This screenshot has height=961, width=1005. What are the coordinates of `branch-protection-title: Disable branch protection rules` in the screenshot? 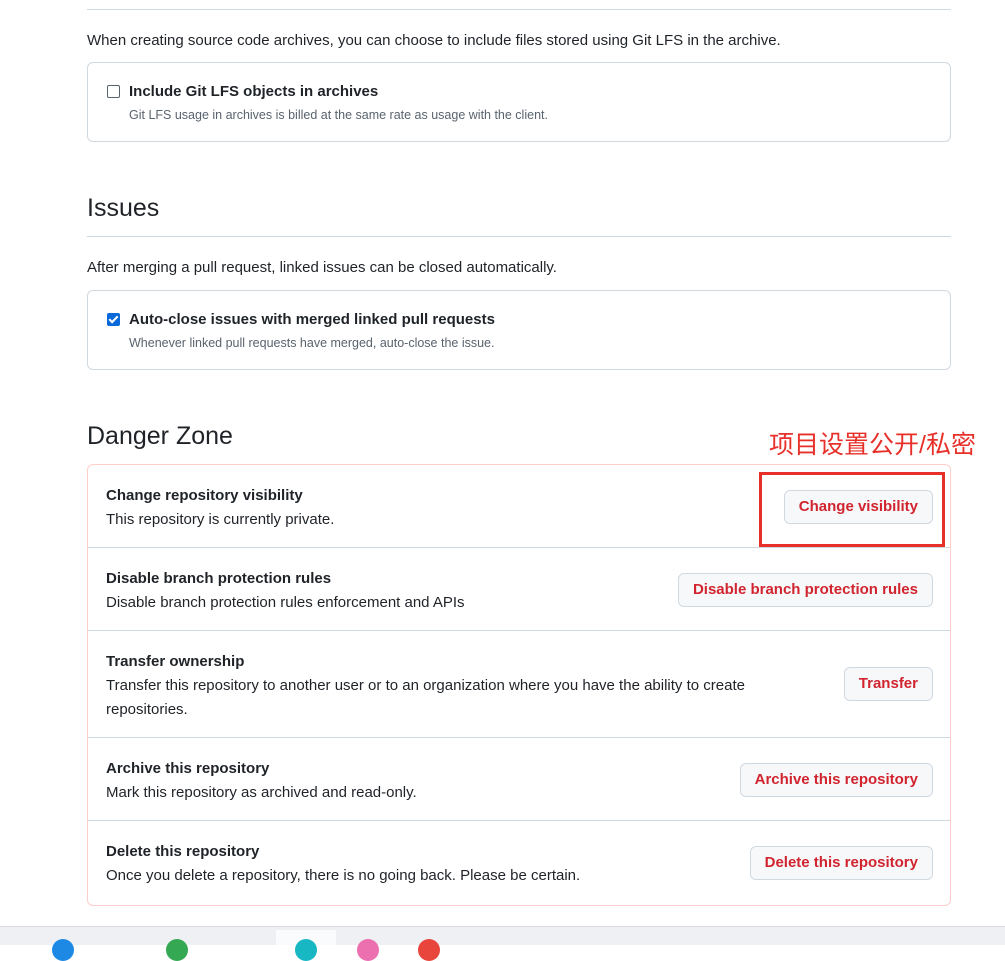 It's located at (219, 578).